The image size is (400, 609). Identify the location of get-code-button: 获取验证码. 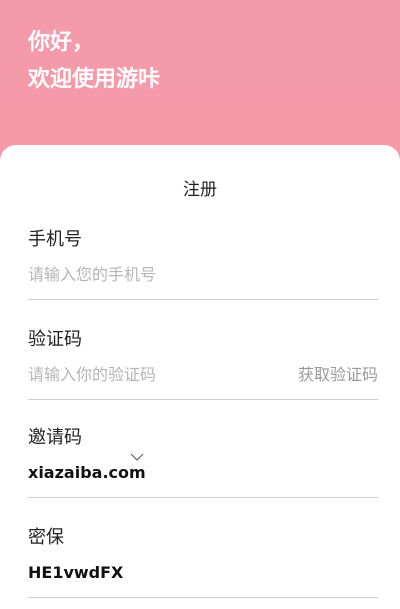
(338, 375).